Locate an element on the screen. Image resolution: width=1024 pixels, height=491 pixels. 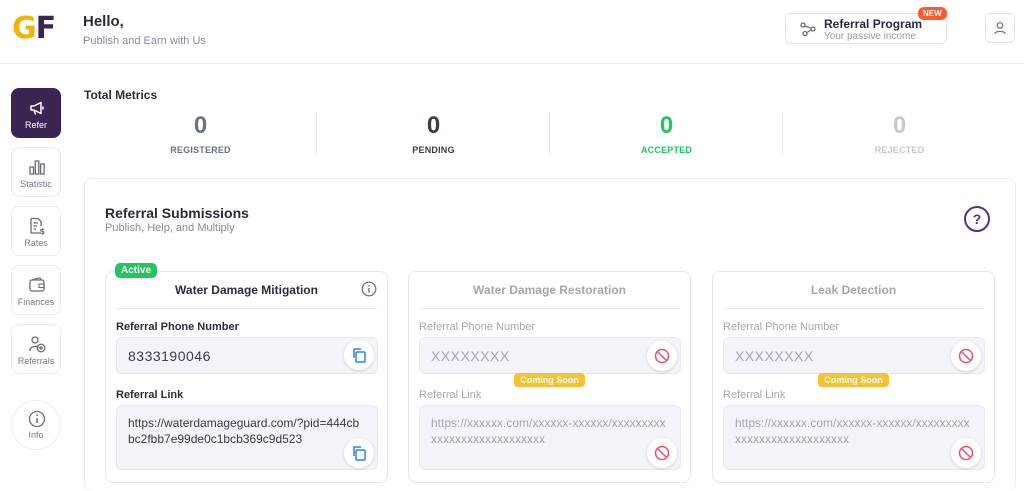
metrics-title: Total Metrics is located at coordinates (121, 95).